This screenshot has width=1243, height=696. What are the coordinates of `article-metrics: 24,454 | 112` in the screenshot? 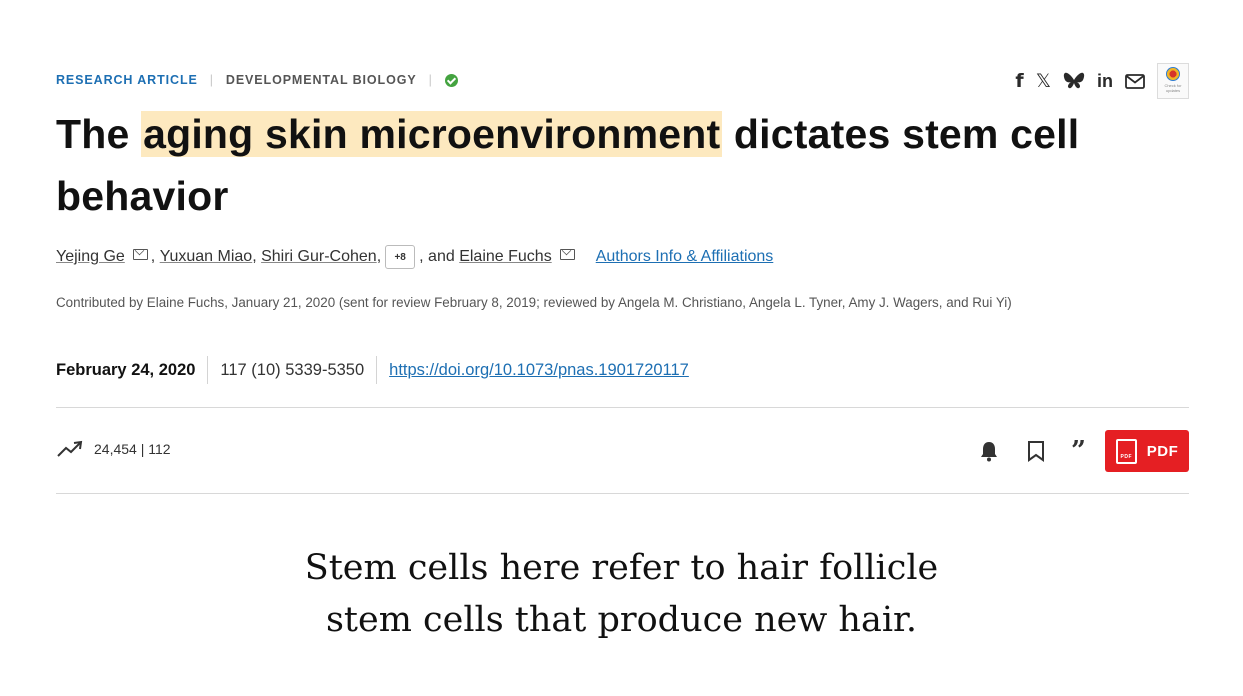 It's located at (113, 449).